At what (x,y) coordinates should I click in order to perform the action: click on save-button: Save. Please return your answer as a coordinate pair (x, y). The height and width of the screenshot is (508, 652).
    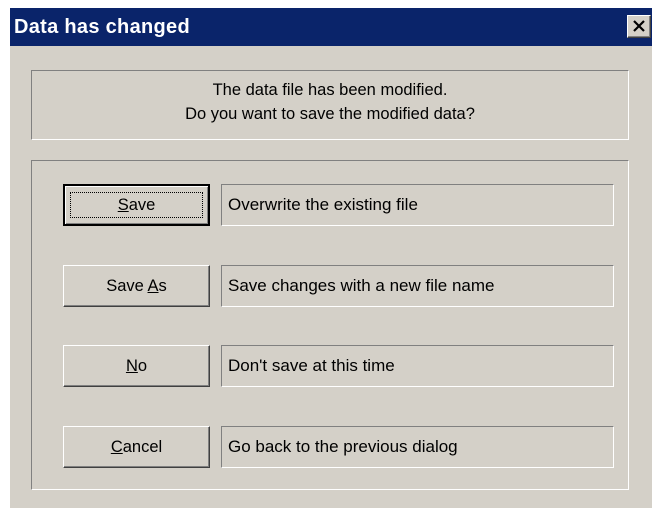
    Looking at the image, I should click on (136, 205).